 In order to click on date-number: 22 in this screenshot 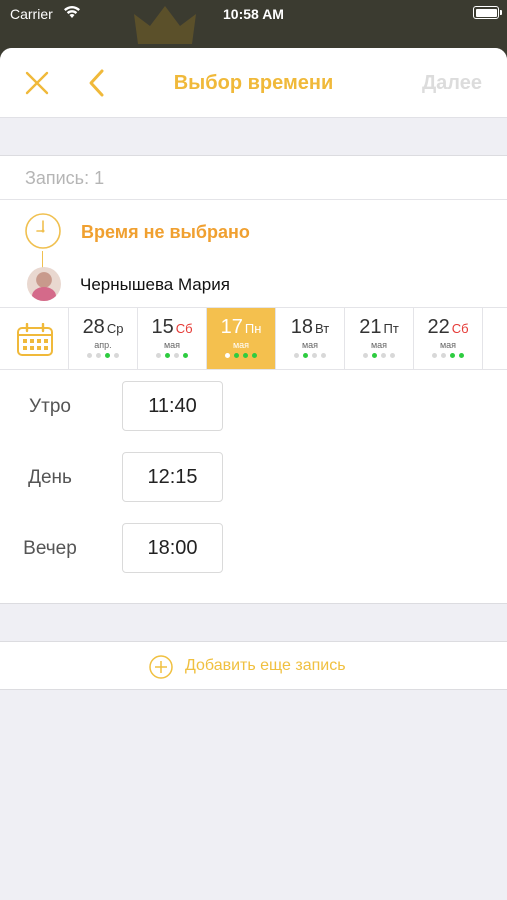, I will do `click(438, 327)`.